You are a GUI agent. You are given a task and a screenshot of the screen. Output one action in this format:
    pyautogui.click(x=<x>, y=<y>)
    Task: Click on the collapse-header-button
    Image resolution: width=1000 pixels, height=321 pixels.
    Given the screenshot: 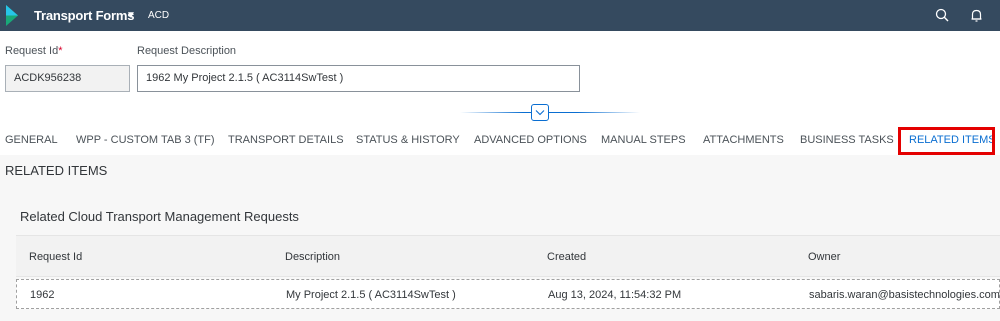 What is the action you would take?
    pyautogui.click(x=540, y=112)
    